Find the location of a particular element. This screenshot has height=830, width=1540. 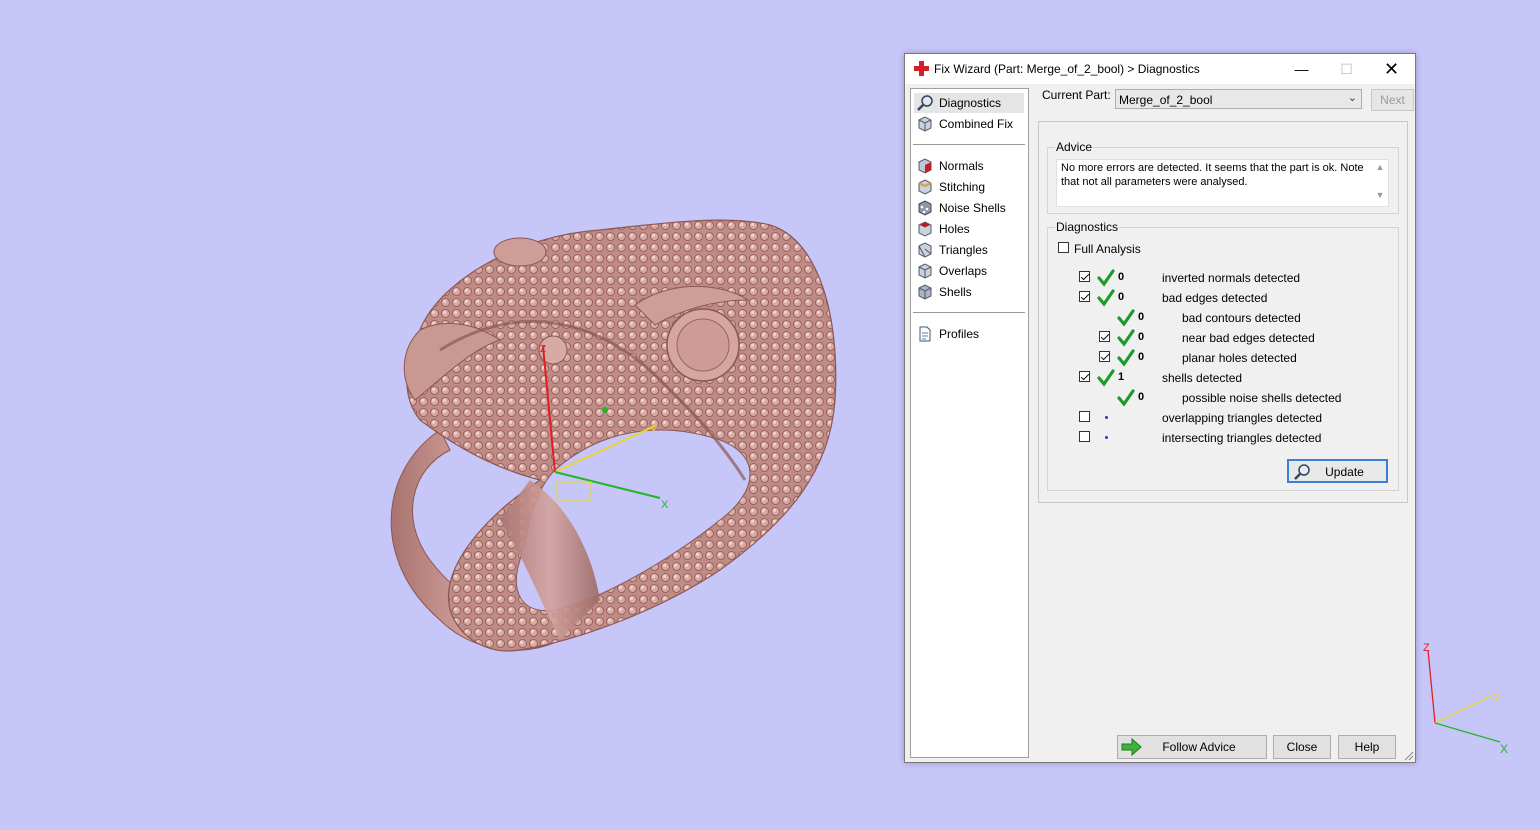

corner-y-label: Y is located at coordinates (1497, 698).